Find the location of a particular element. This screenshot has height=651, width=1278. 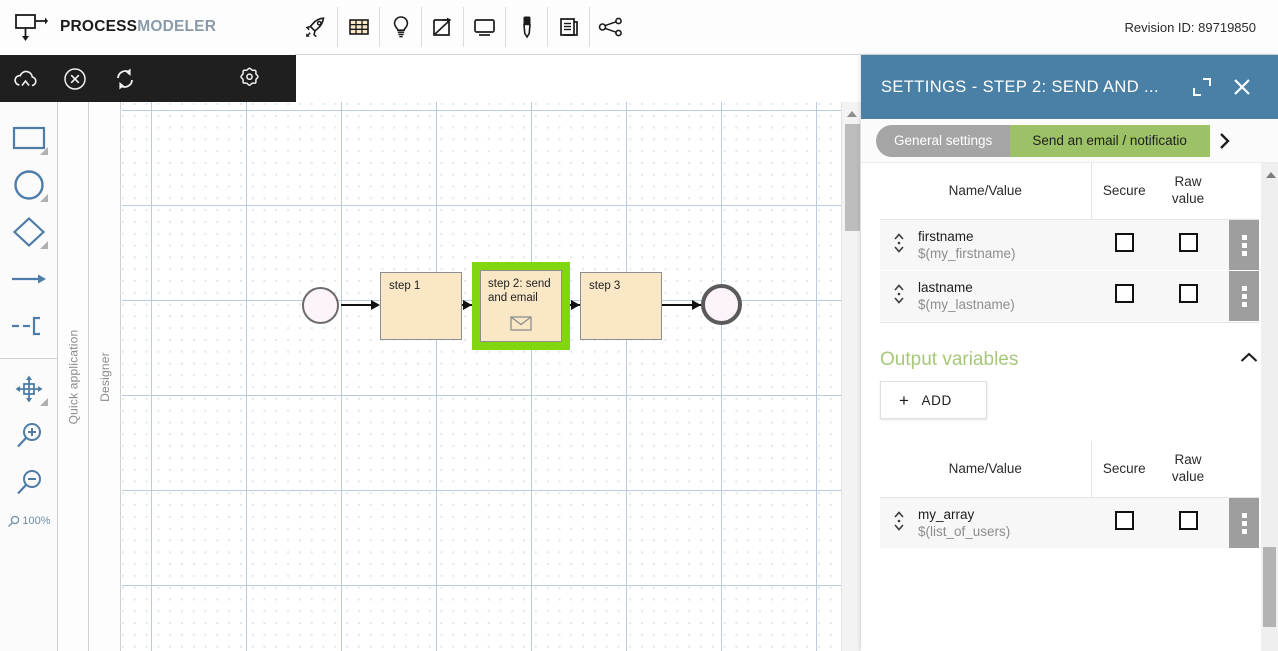

table-row: lastname $(my_lastname) is located at coordinates (1069, 296).